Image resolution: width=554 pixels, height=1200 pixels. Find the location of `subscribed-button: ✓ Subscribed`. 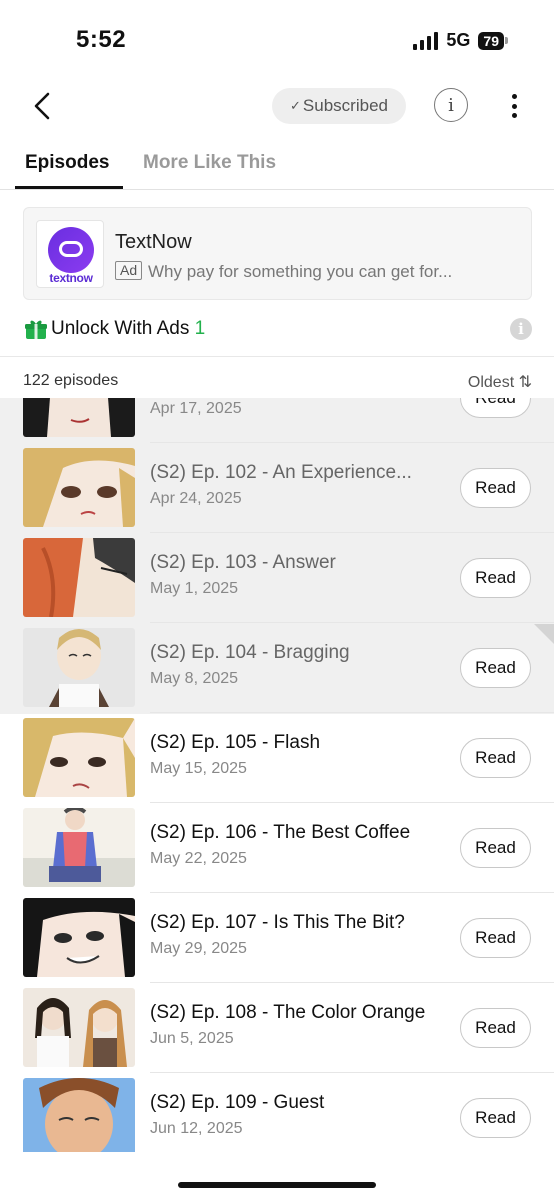

subscribed-button: ✓ Subscribed is located at coordinates (339, 106).